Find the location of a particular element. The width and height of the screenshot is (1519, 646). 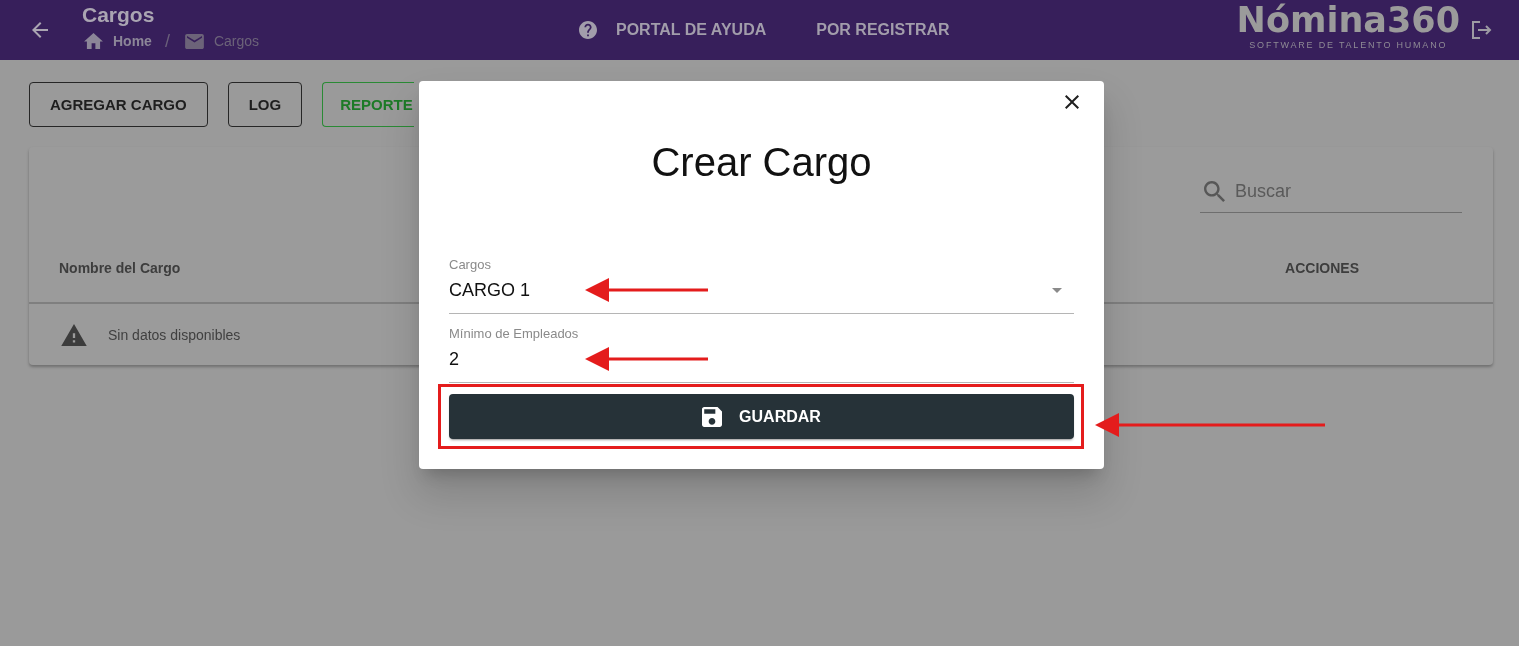

search-field: Buscar is located at coordinates (1331, 191).